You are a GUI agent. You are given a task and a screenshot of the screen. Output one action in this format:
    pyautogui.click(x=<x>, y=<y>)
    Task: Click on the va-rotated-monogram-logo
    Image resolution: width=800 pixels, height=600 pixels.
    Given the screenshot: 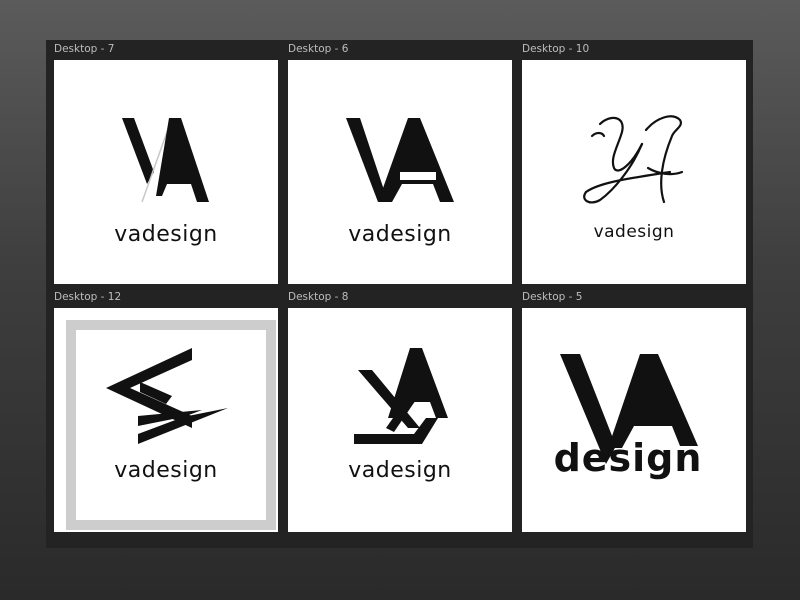 What is the action you would take?
    pyautogui.click(x=167, y=396)
    